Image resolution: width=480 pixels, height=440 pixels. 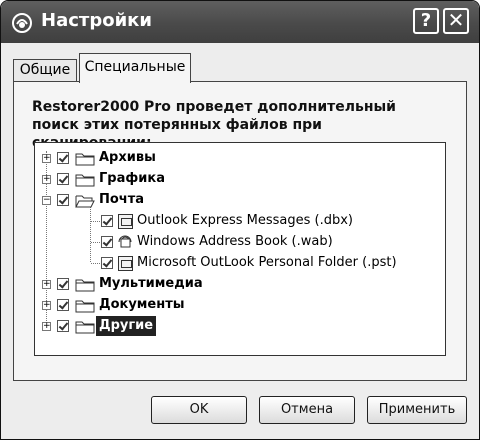 I want to click on address-book-icon, so click(x=125, y=241).